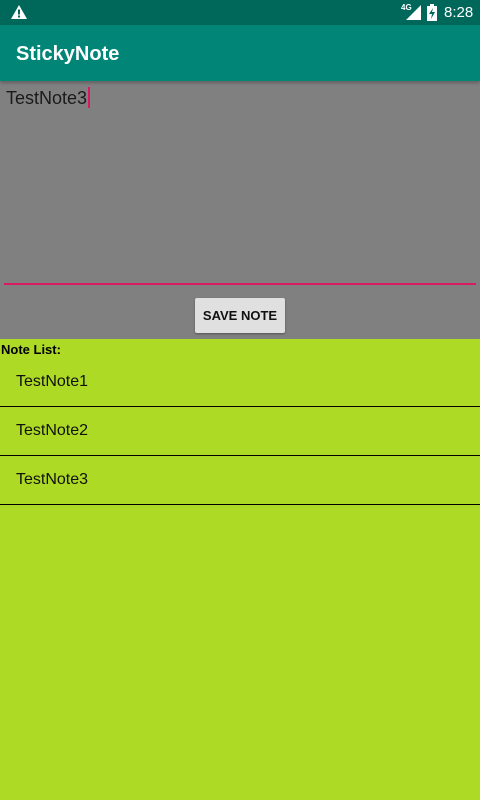  I want to click on app-bar: StickyNote, so click(240, 53).